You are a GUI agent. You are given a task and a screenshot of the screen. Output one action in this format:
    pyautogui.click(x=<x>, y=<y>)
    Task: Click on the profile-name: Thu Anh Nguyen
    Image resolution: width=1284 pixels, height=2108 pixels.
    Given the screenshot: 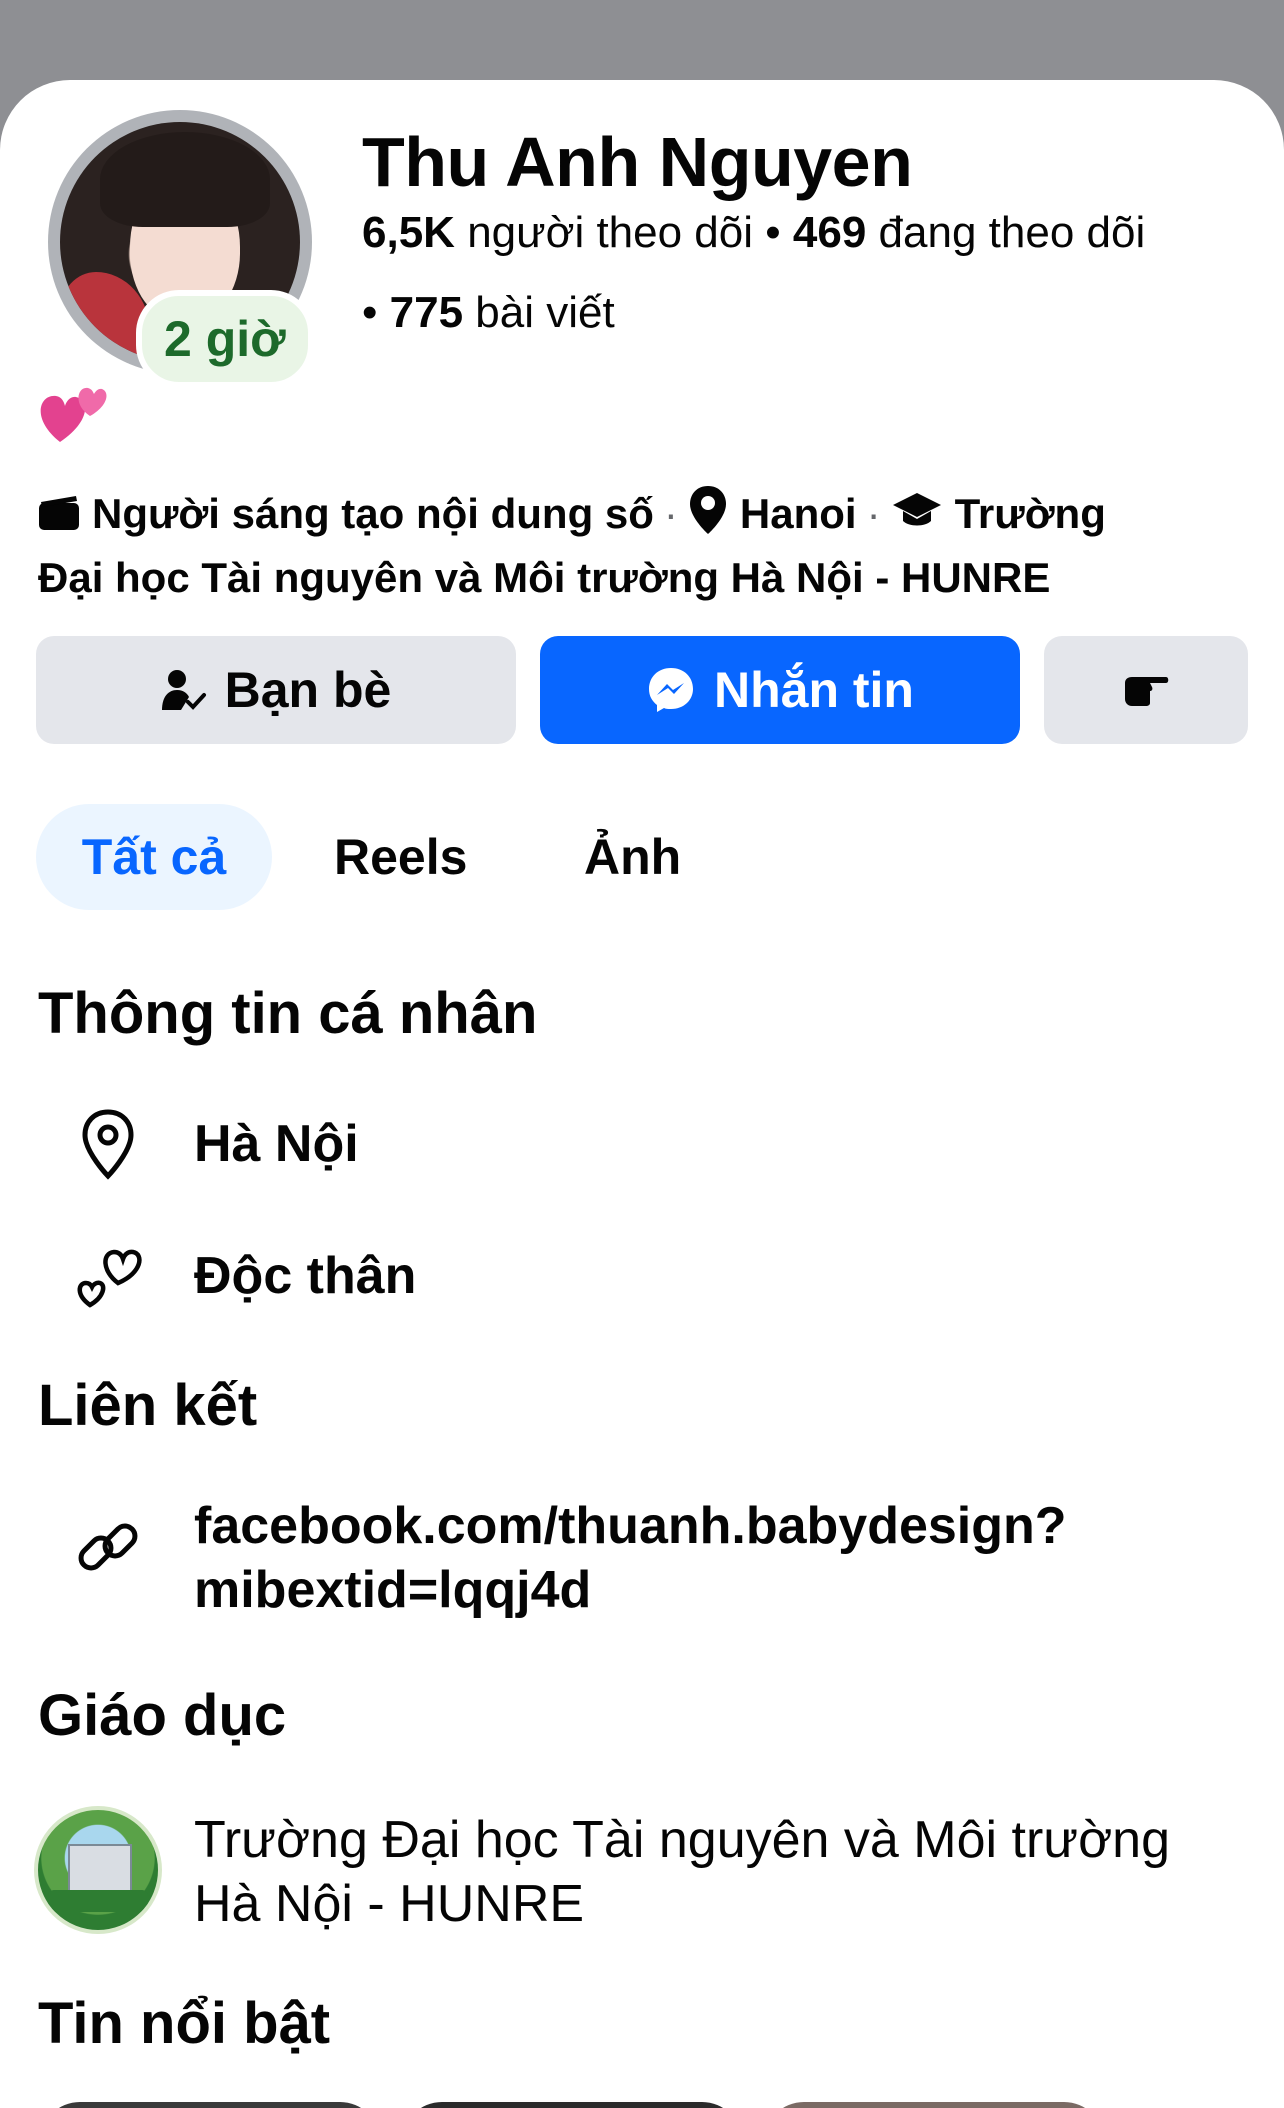 What is the action you would take?
    pyautogui.click(x=637, y=162)
    